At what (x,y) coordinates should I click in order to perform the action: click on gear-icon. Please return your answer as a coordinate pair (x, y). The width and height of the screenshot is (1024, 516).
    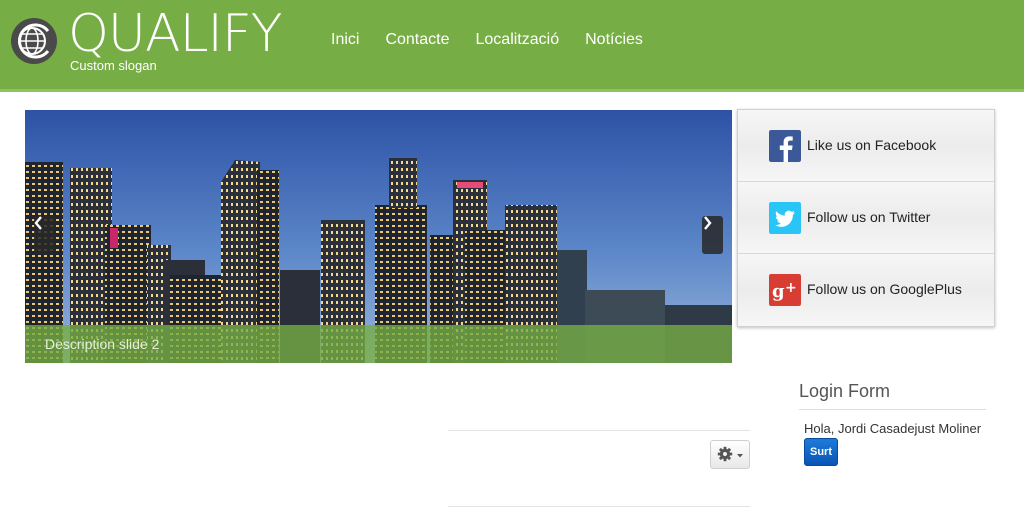
    Looking at the image, I should click on (730, 454).